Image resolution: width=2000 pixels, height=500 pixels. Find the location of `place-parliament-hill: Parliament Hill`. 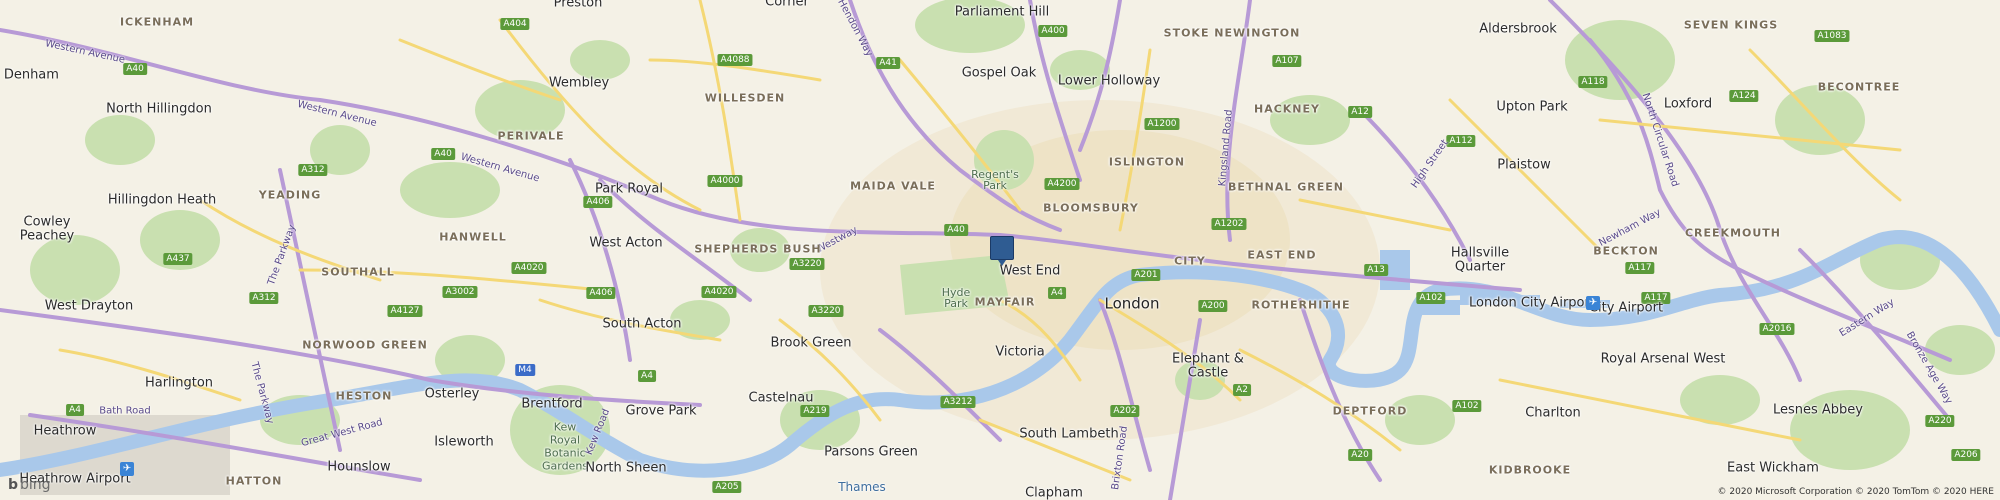

place-parliament-hill: Parliament Hill is located at coordinates (1002, 12).